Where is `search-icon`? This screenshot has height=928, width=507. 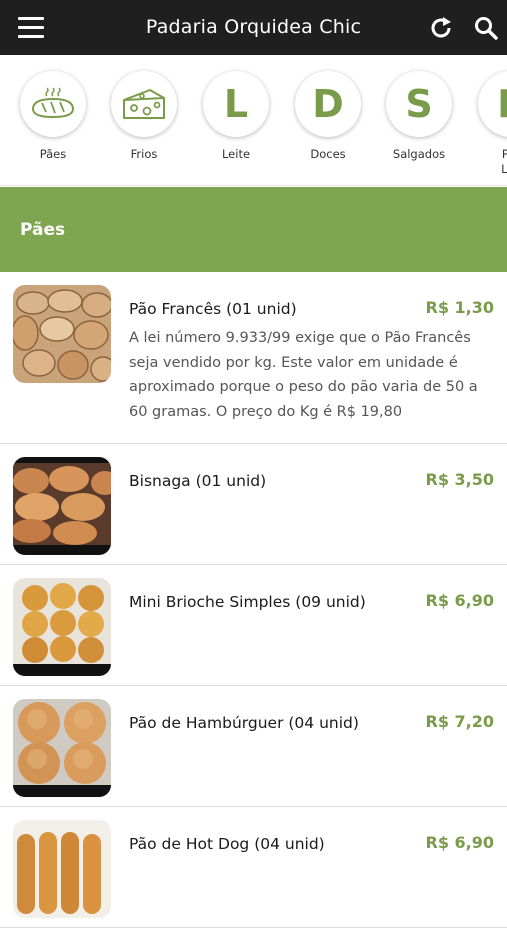
search-icon is located at coordinates (486, 28).